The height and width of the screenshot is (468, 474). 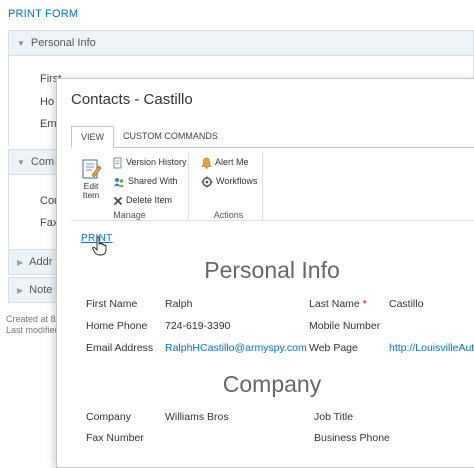 I want to click on first-name-label: First Name, so click(x=112, y=304).